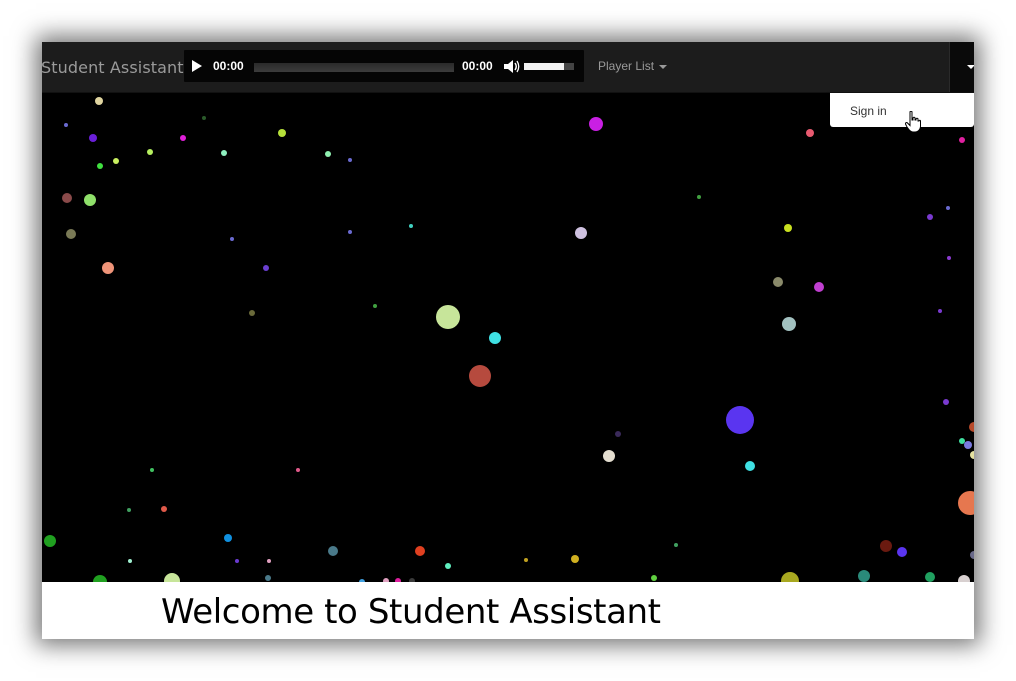 This screenshot has width=1016, height=681. What do you see at coordinates (477, 66) in the screenshot?
I see `duration-time: 00:00` at bounding box center [477, 66].